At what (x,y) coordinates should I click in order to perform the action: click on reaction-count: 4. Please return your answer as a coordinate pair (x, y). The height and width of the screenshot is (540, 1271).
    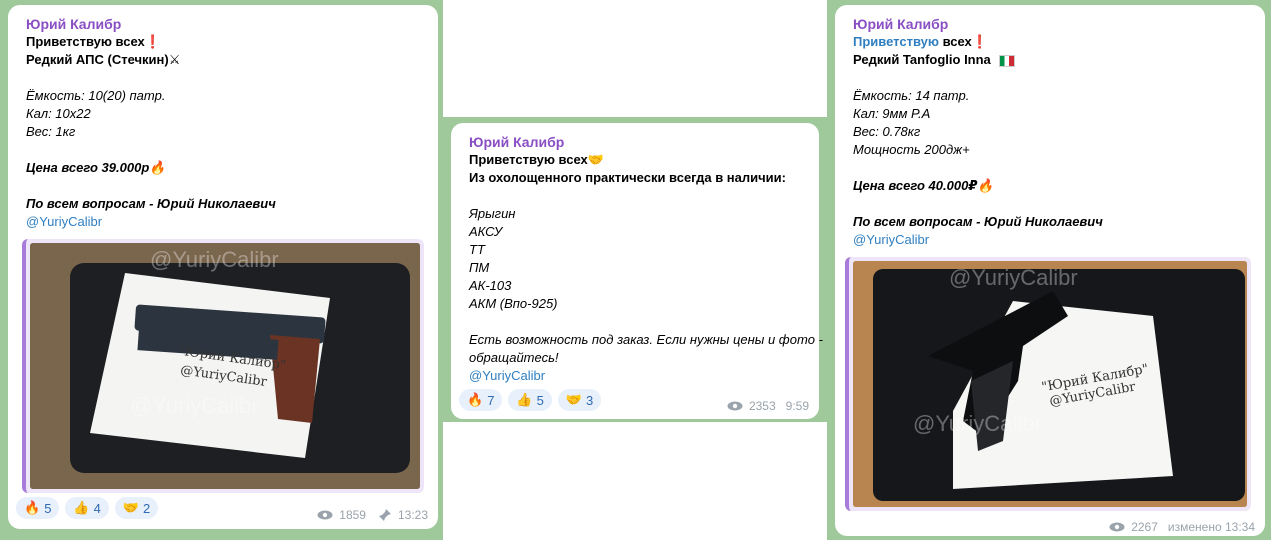
    Looking at the image, I should click on (97, 508).